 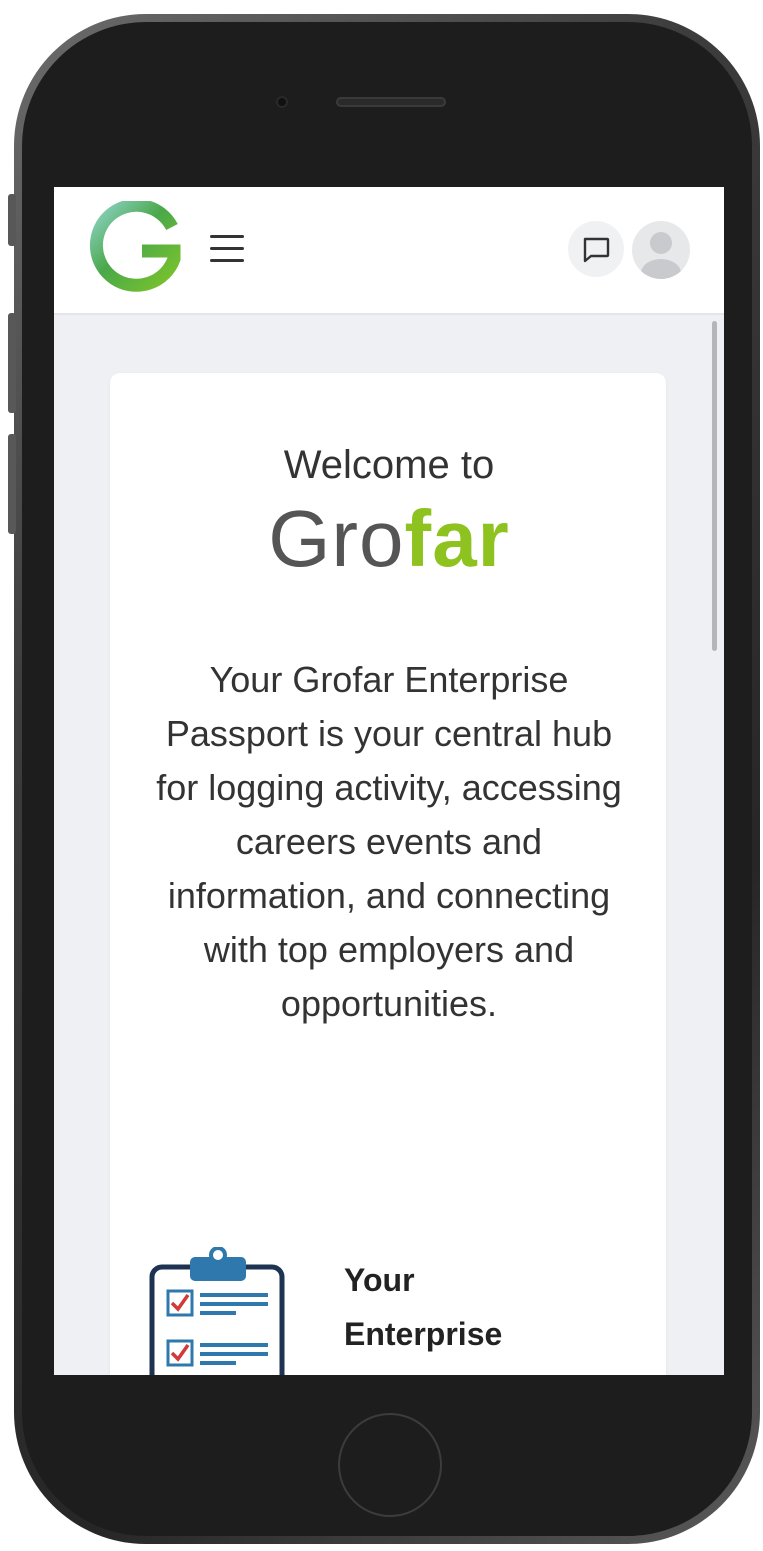 I want to click on clipboard-checklist-icon, so click(x=217, y=1311).